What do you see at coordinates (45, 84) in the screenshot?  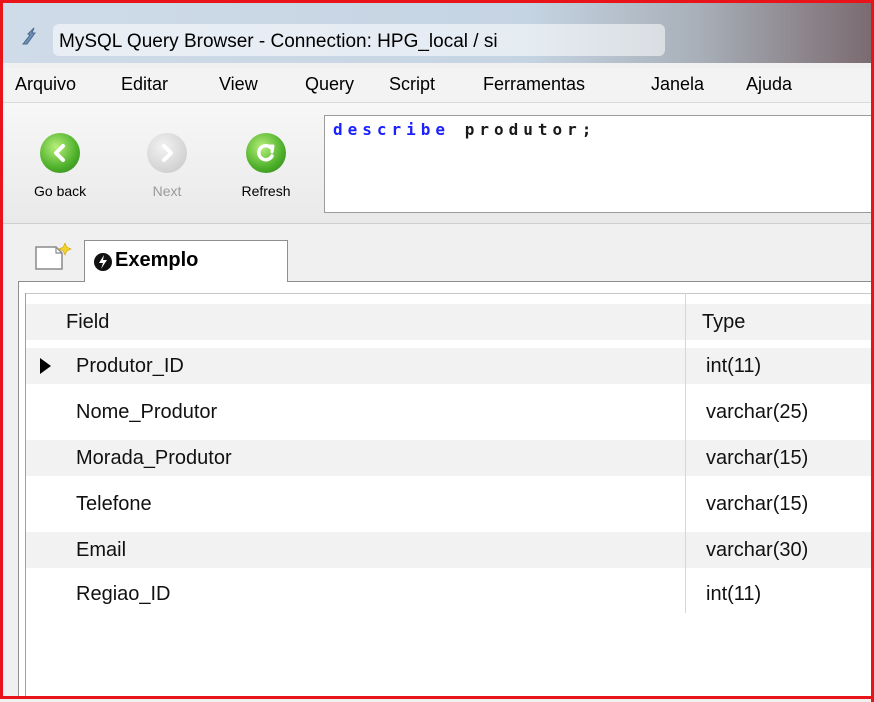 I see `menu-arquivo: Arquivo` at bounding box center [45, 84].